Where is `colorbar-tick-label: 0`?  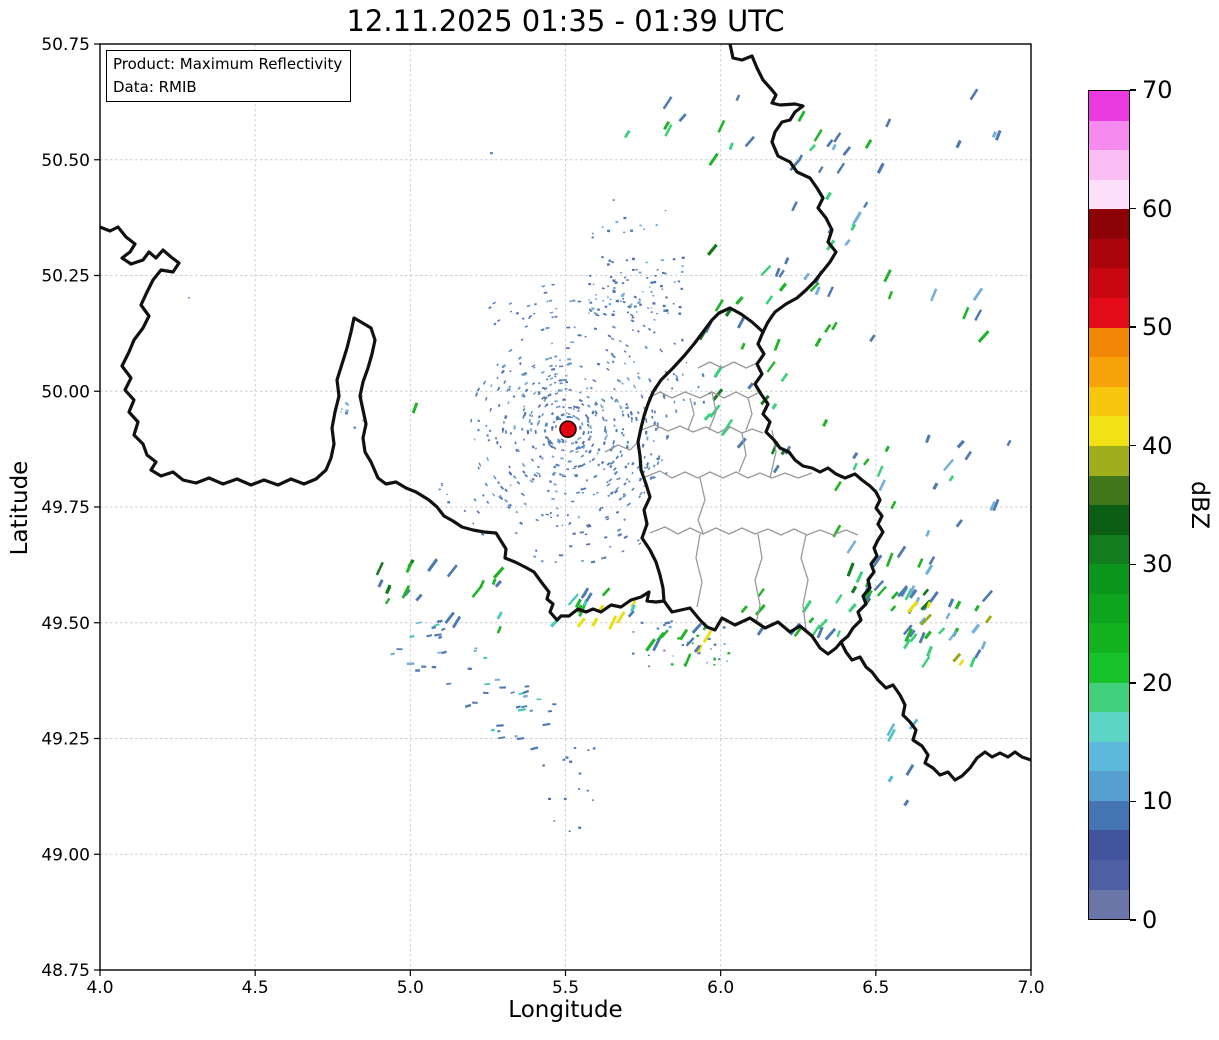
colorbar-tick-label: 0 is located at coordinates (1150, 920).